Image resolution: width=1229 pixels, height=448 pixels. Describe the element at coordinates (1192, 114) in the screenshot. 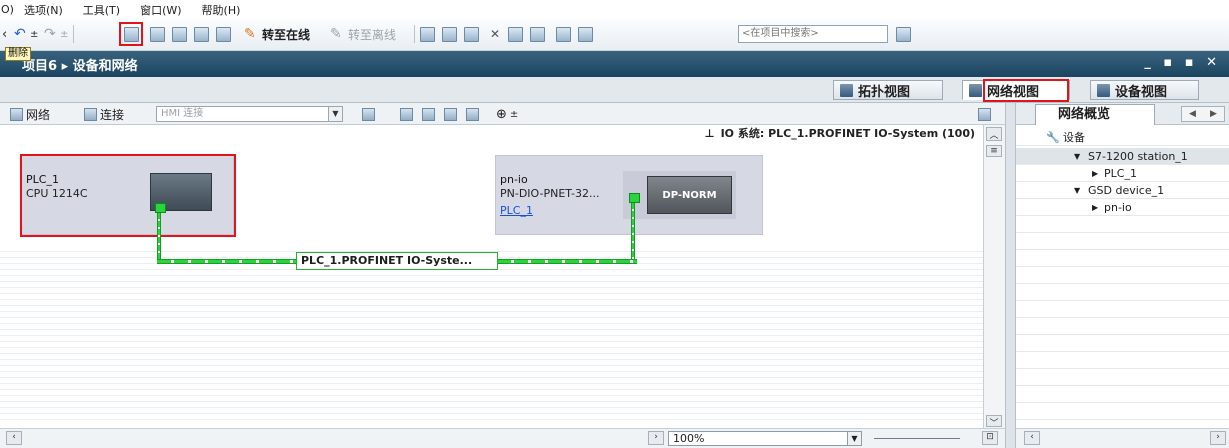

I see `chevron-left-icon: ◀` at that location.